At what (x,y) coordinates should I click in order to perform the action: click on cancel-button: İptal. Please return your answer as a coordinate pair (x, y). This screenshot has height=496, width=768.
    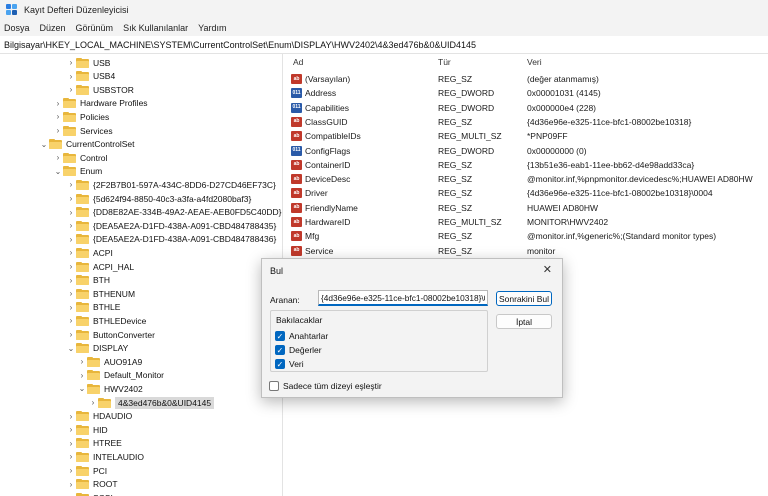
    Looking at the image, I should click on (524, 321).